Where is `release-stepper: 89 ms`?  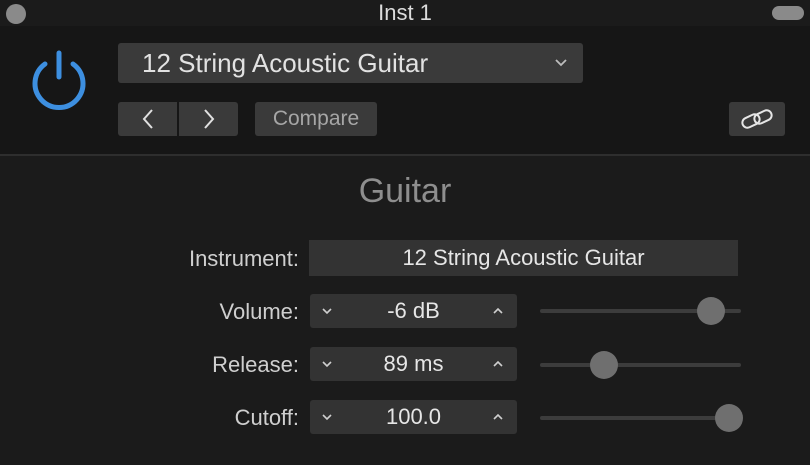
release-stepper: 89 ms is located at coordinates (413, 364).